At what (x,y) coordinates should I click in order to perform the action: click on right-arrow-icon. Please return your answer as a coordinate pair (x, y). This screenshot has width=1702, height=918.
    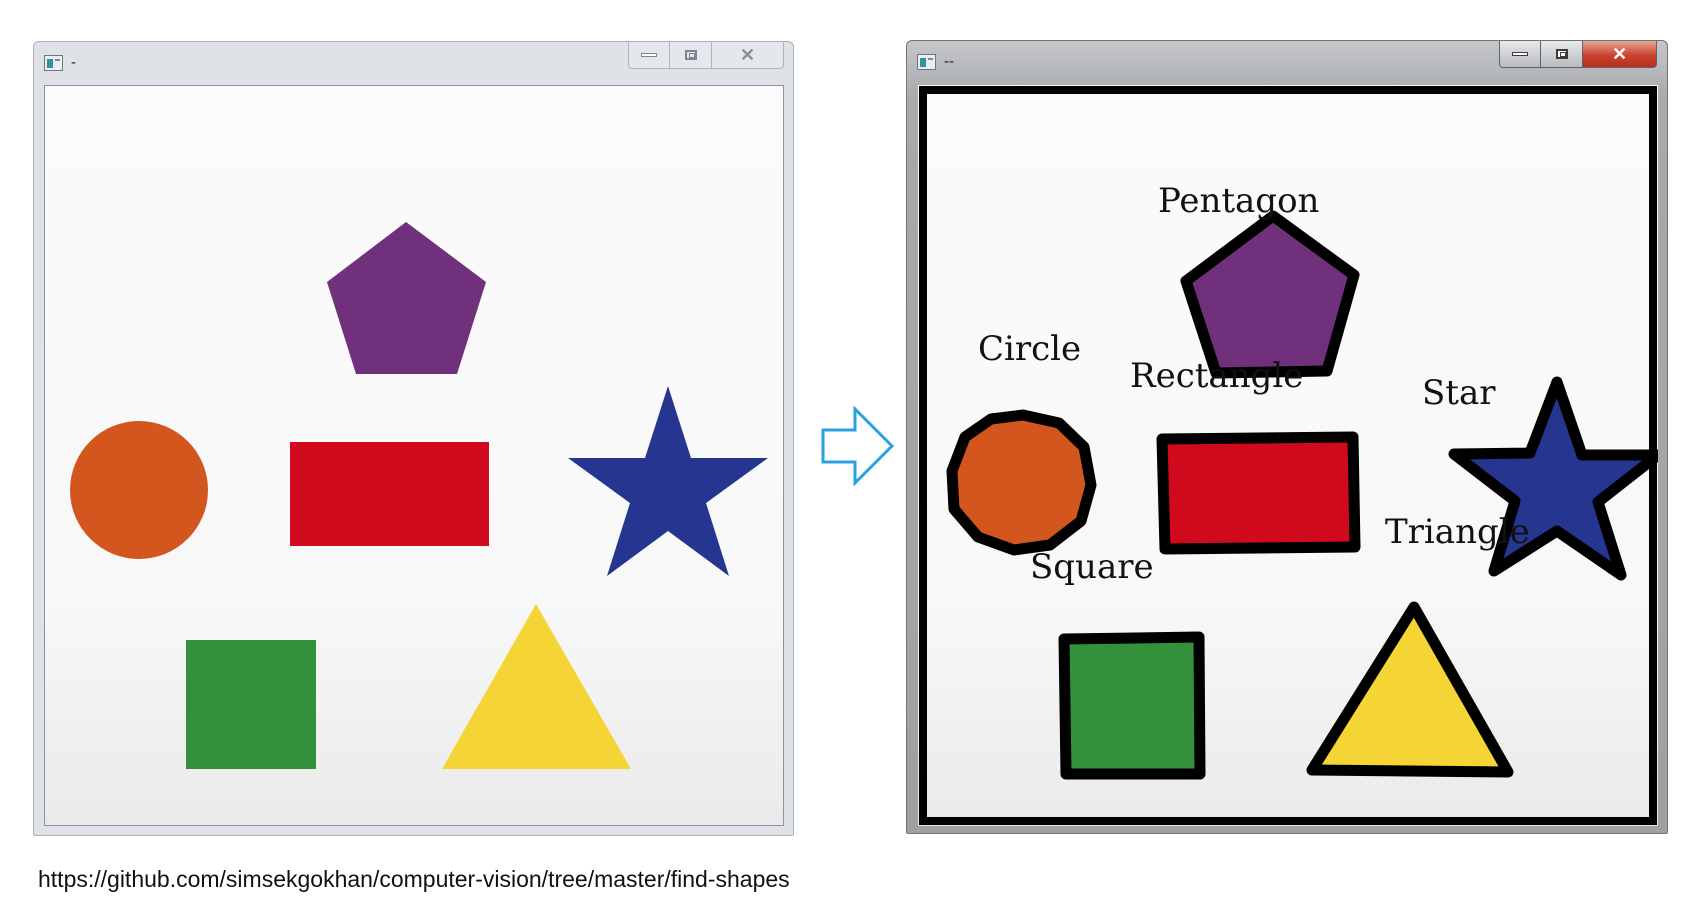
    Looking at the image, I should click on (858, 446).